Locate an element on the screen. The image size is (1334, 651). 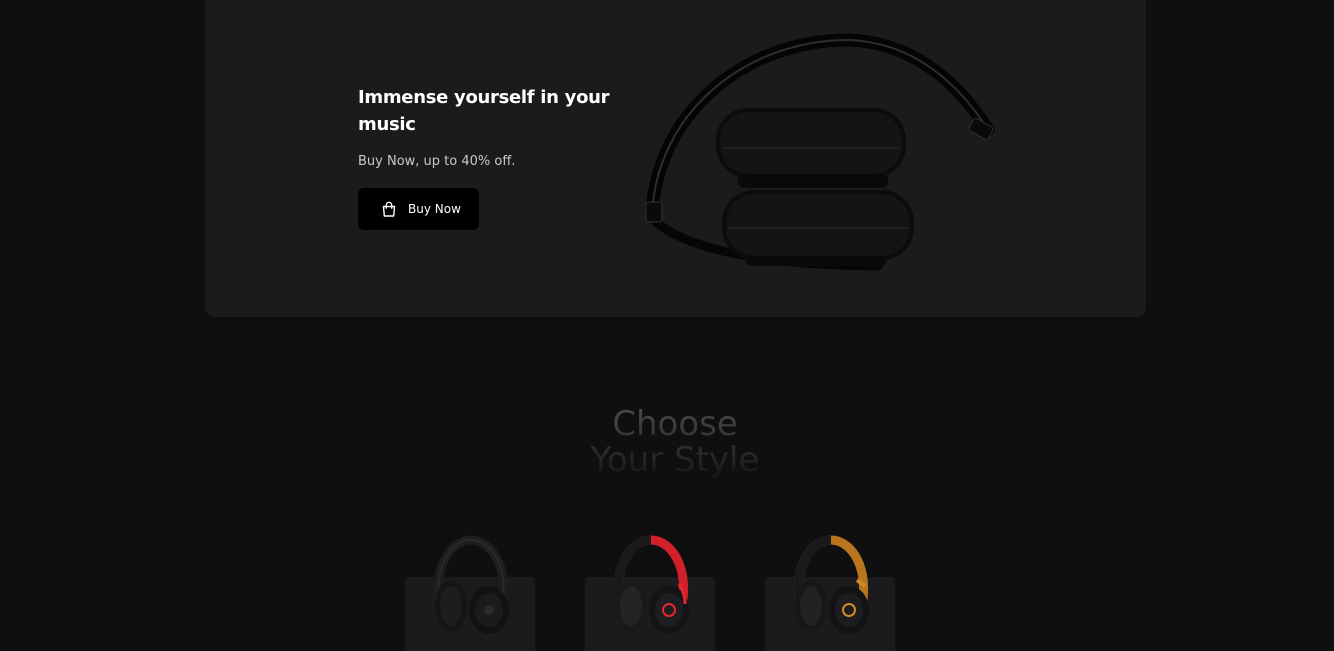
promo-subtitle: Buy Now, up to 40% off. is located at coordinates (437, 161).